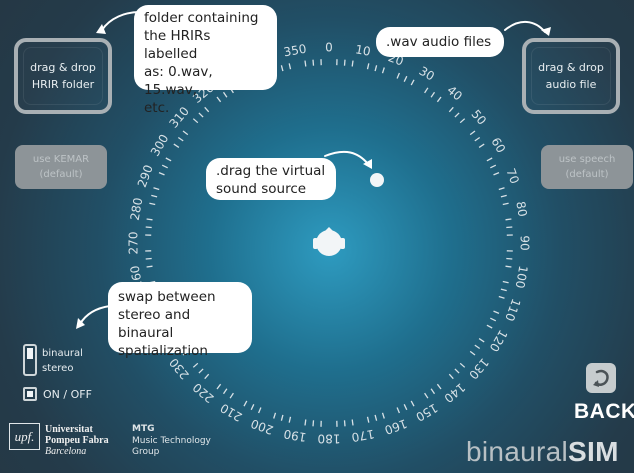 This screenshot has height=473, width=634. I want to click on dial-label: 350, so click(295, 51).